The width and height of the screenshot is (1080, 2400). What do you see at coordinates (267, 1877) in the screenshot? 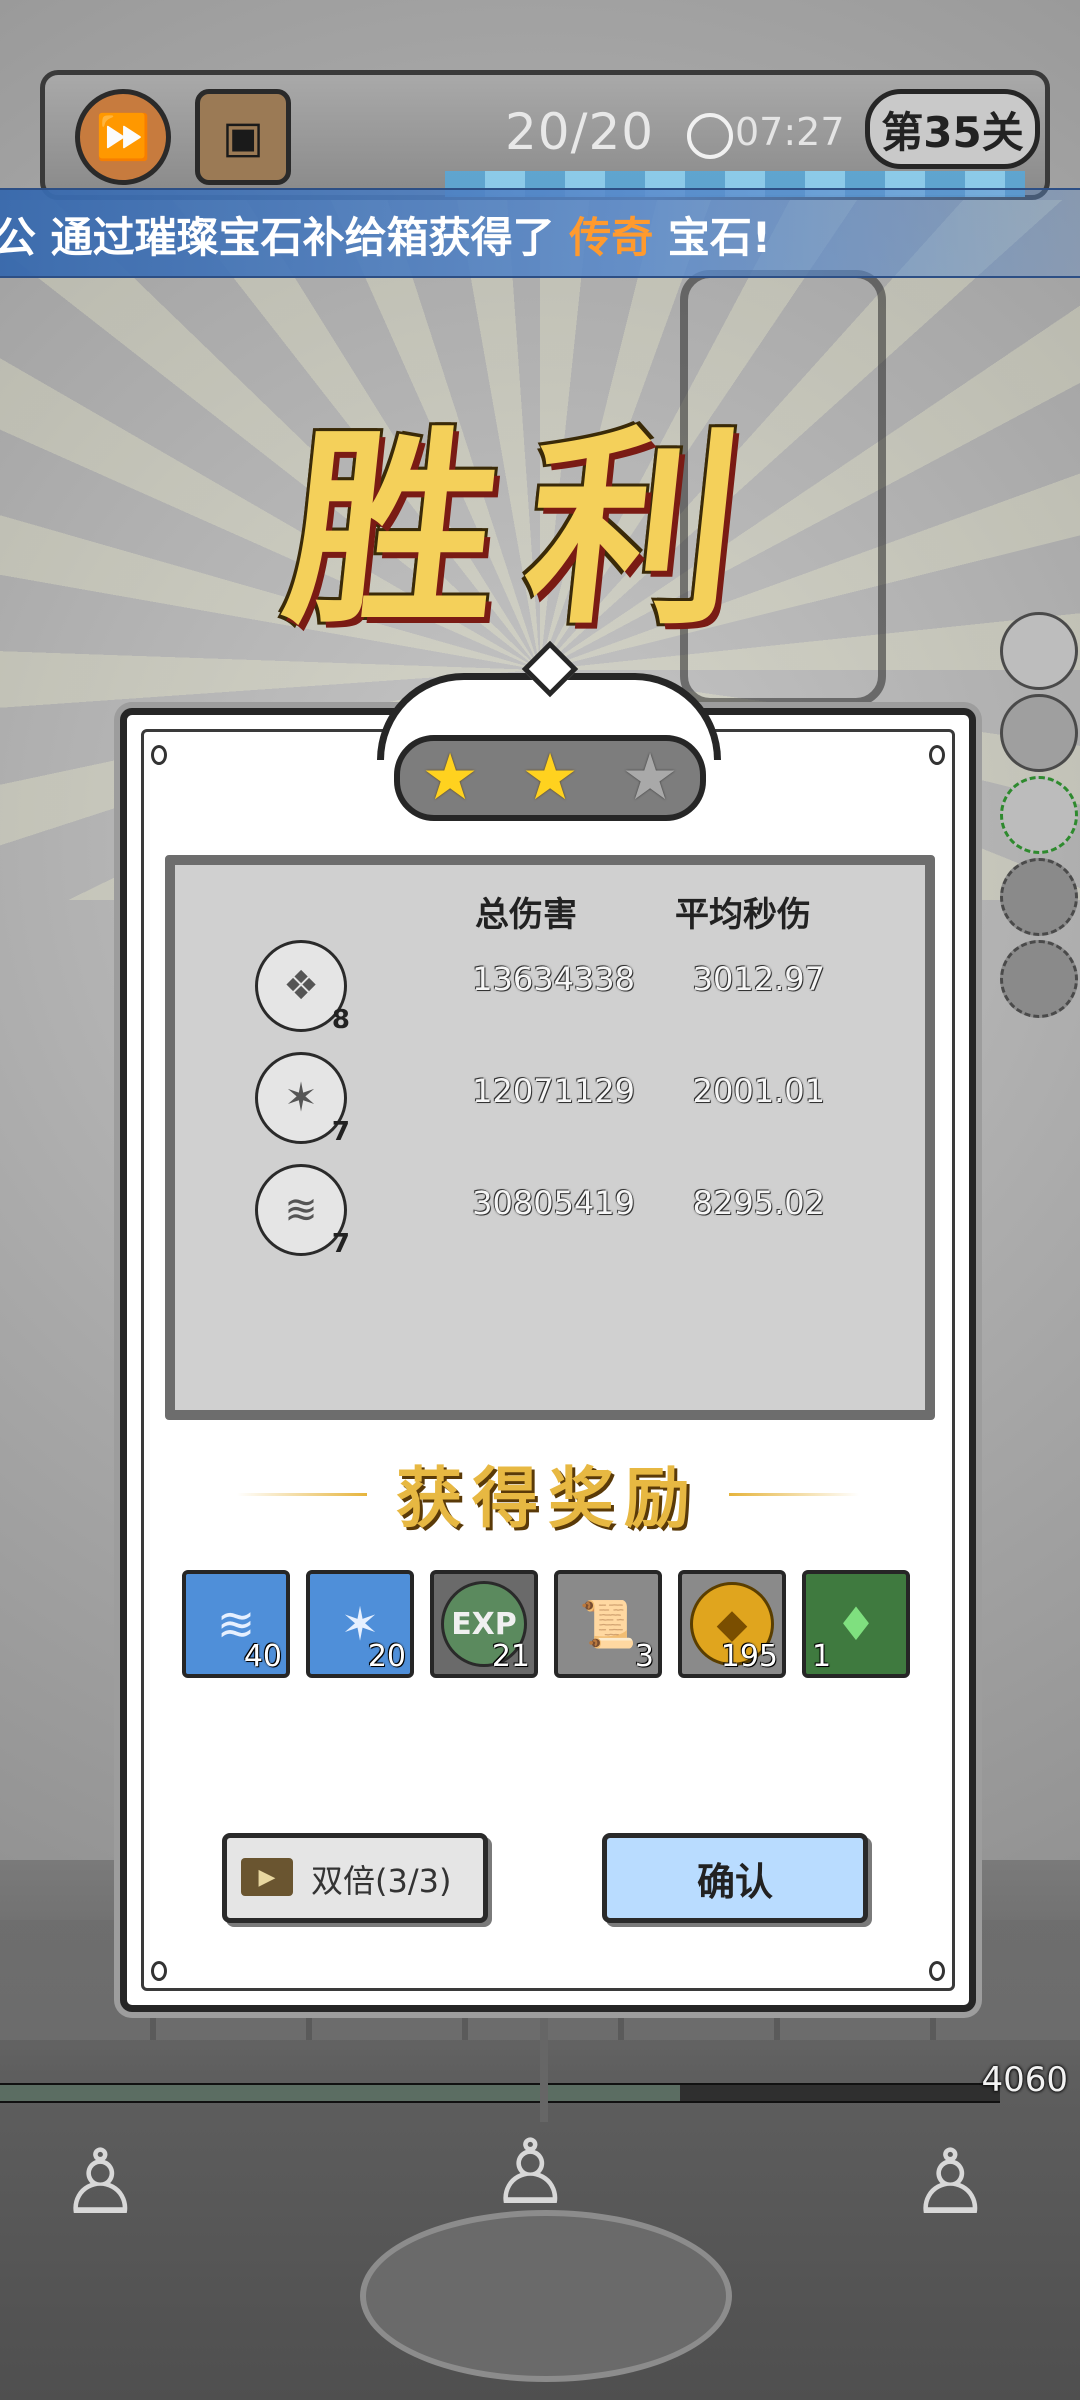
I see `video-icon: ▶` at bounding box center [267, 1877].